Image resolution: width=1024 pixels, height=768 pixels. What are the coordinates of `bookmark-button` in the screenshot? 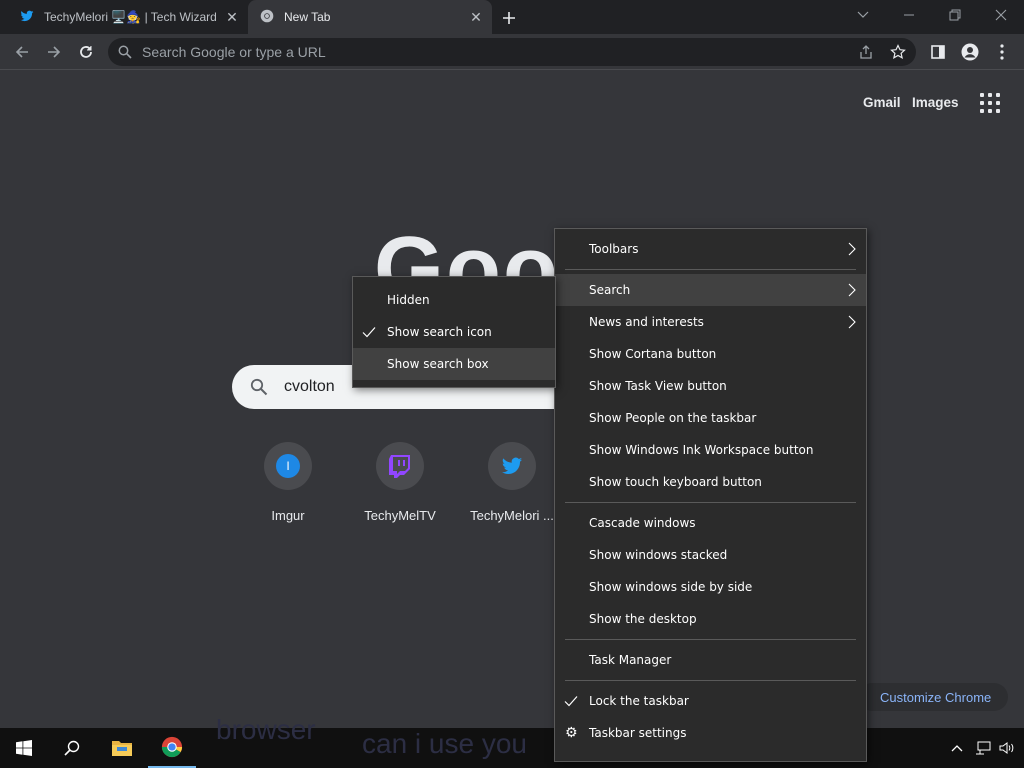 It's located at (898, 52).